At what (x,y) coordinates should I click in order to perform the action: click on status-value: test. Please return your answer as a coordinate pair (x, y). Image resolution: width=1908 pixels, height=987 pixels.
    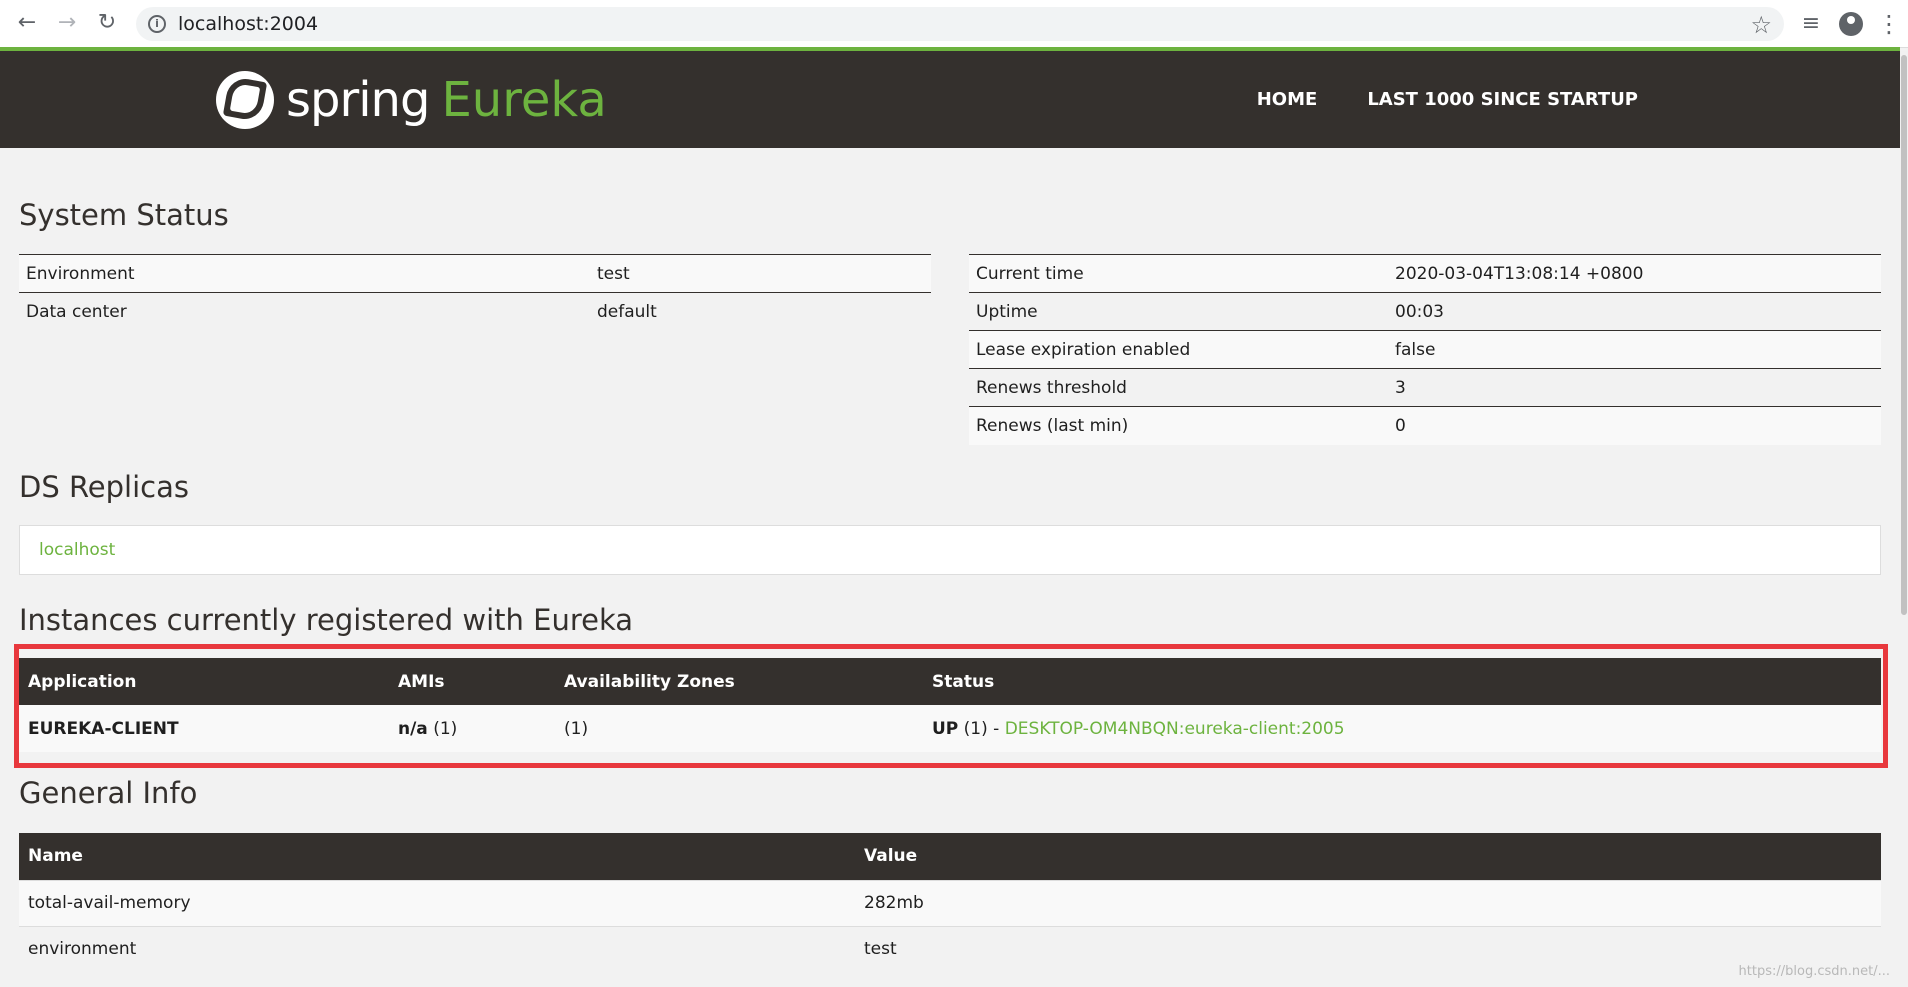
    Looking at the image, I should click on (613, 273).